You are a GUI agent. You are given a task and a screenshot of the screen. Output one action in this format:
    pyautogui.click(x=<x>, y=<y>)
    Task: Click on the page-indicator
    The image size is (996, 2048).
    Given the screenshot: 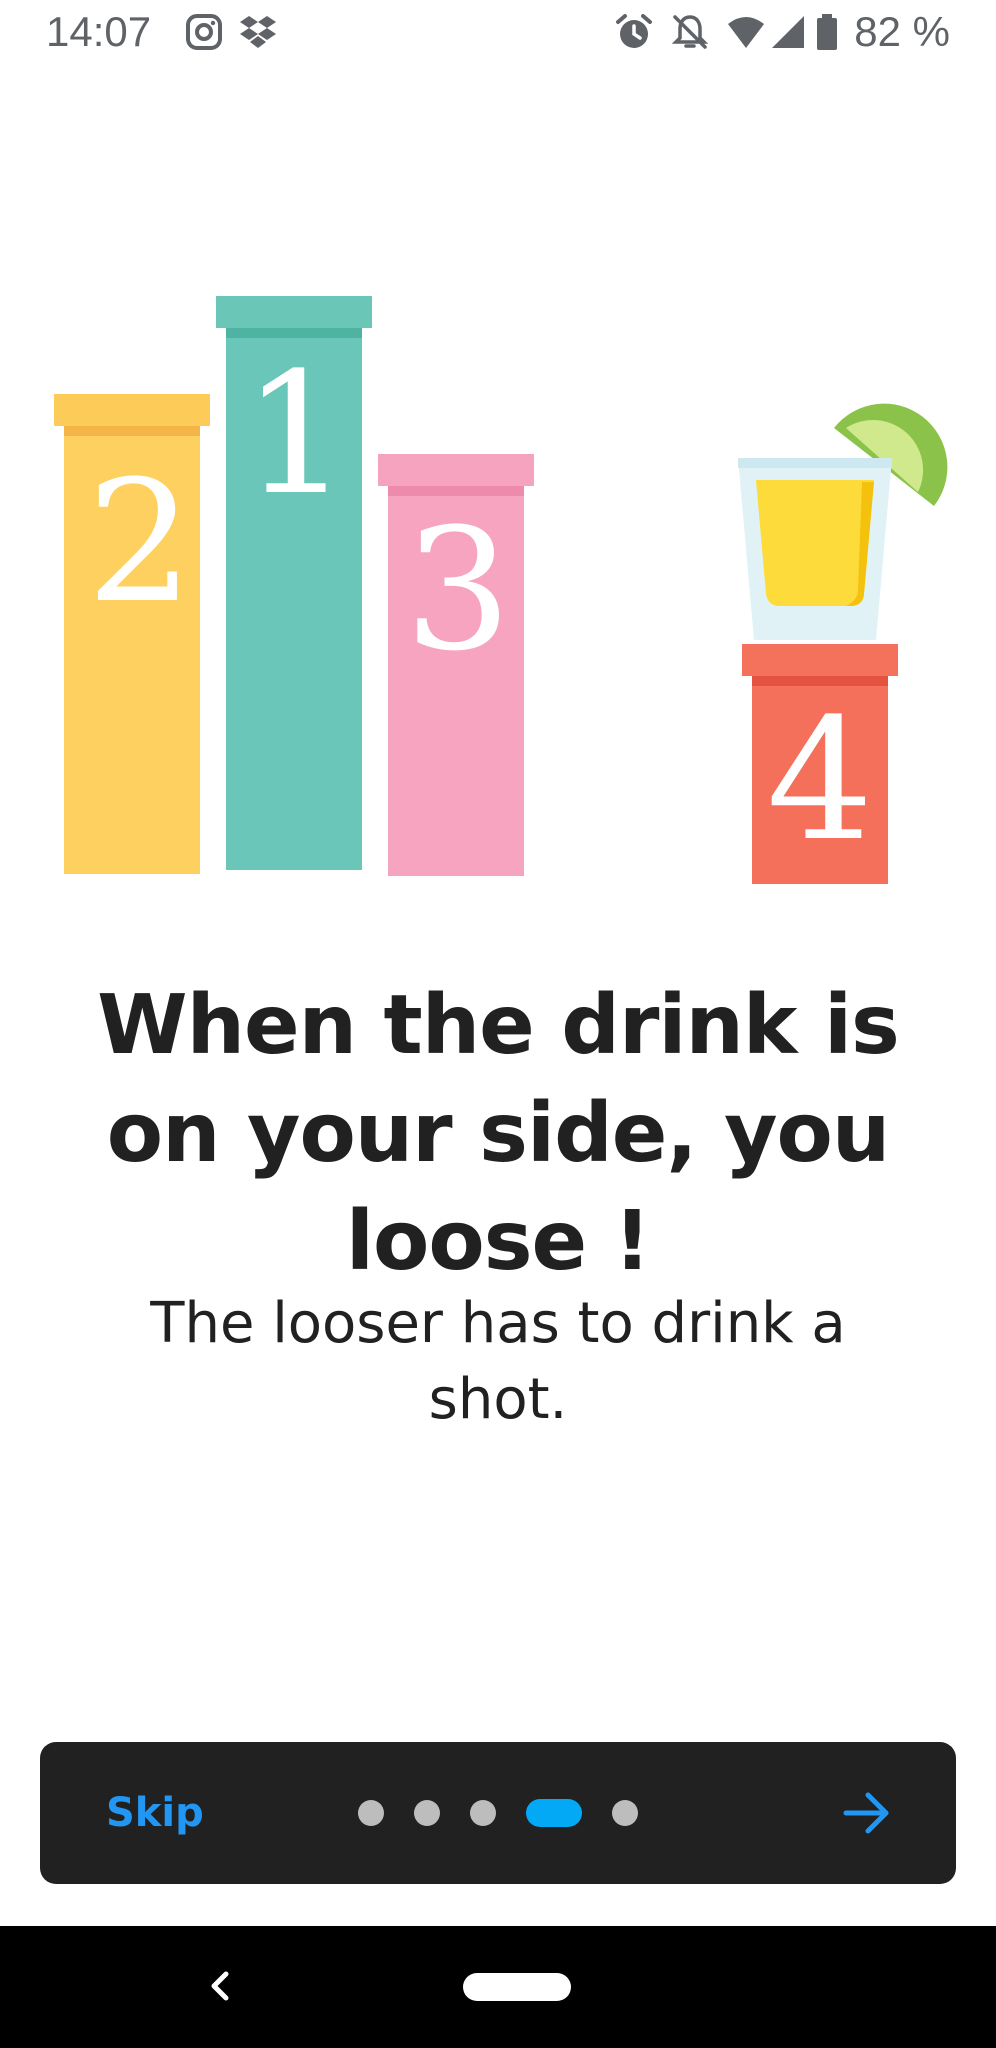 What is the action you would take?
    pyautogui.click(x=513, y=1813)
    